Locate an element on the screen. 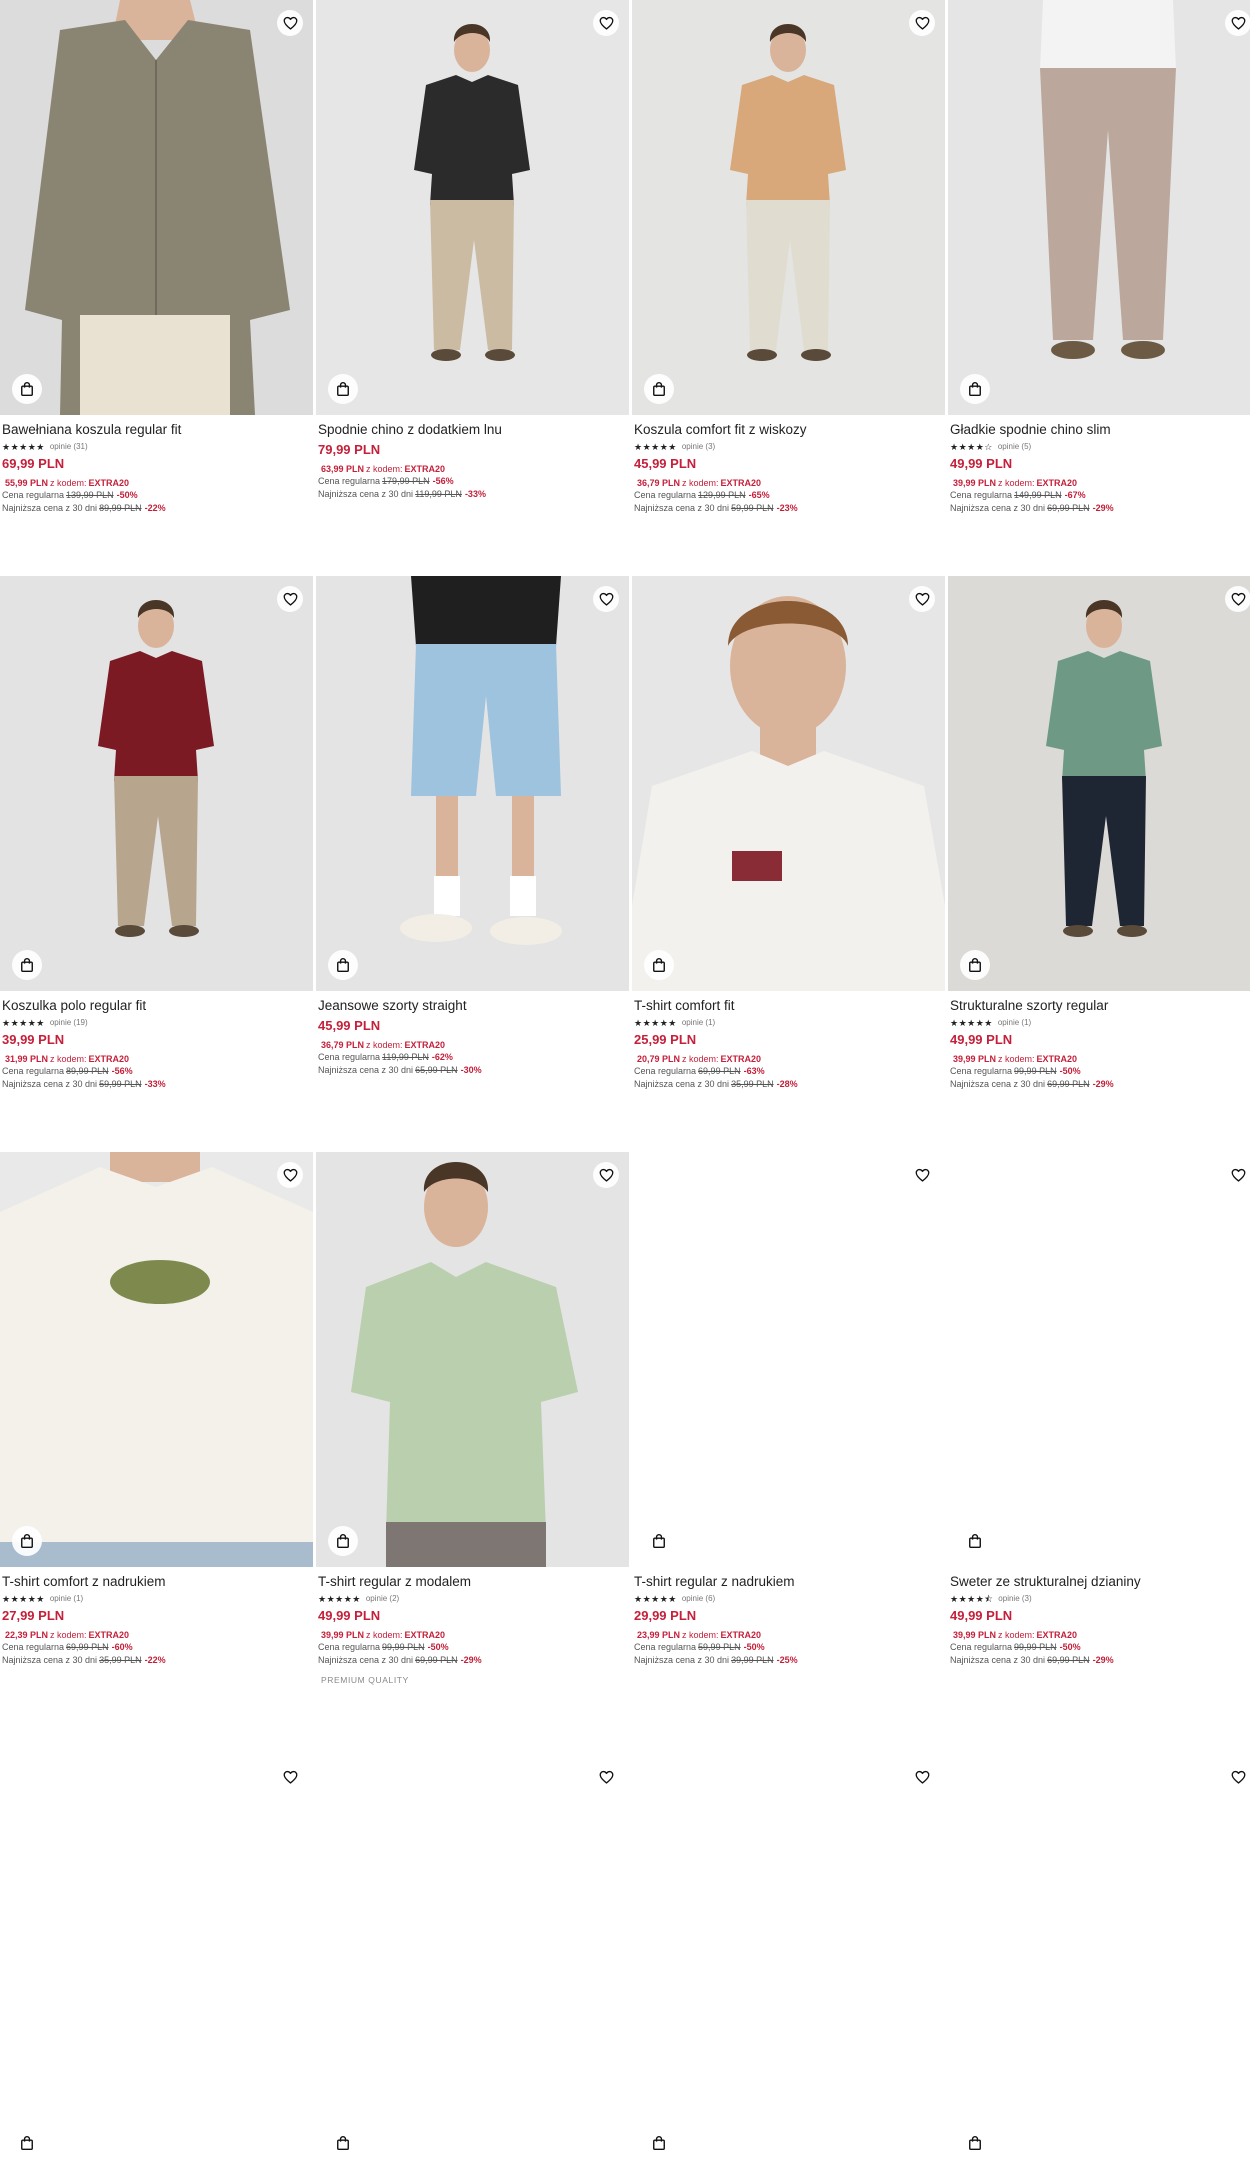 Image resolution: width=1250 pixels, height=2161 pixels. lowest-price-line: Najniższa cena z 30 dni 69,99 PLN -29% is located at coordinates (1100, 1660).